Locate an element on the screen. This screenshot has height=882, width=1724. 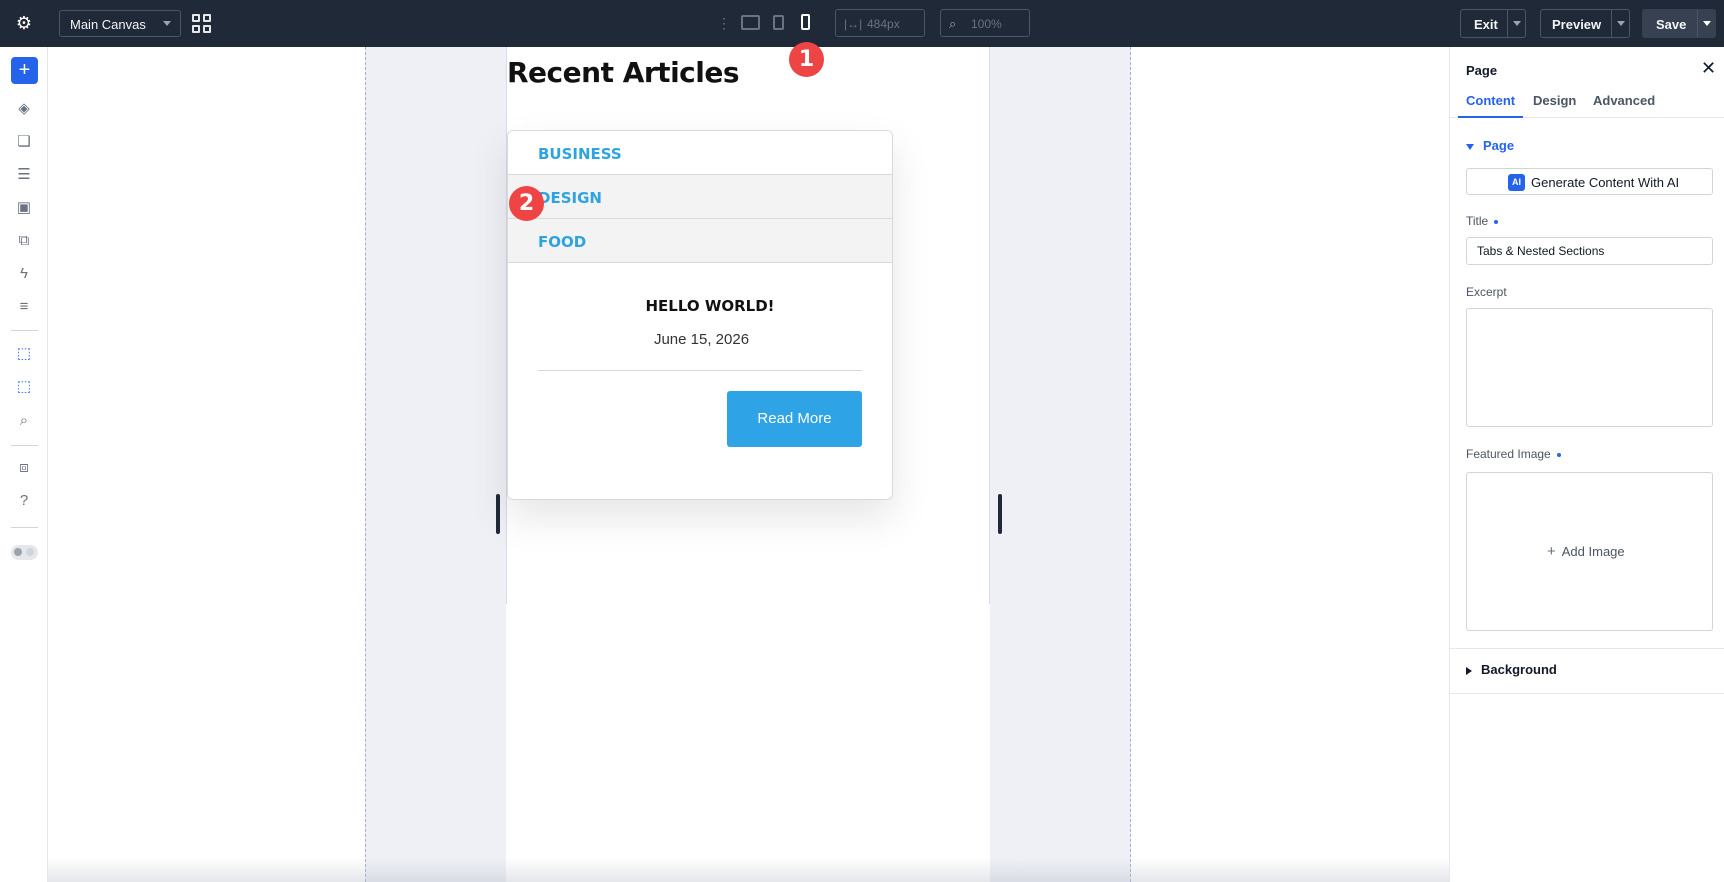
exit-label: Exit is located at coordinates (1486, 24).